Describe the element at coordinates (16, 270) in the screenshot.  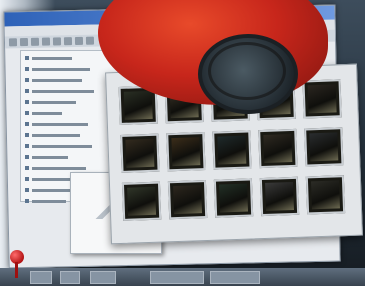
I see `pin-stem` at that location.